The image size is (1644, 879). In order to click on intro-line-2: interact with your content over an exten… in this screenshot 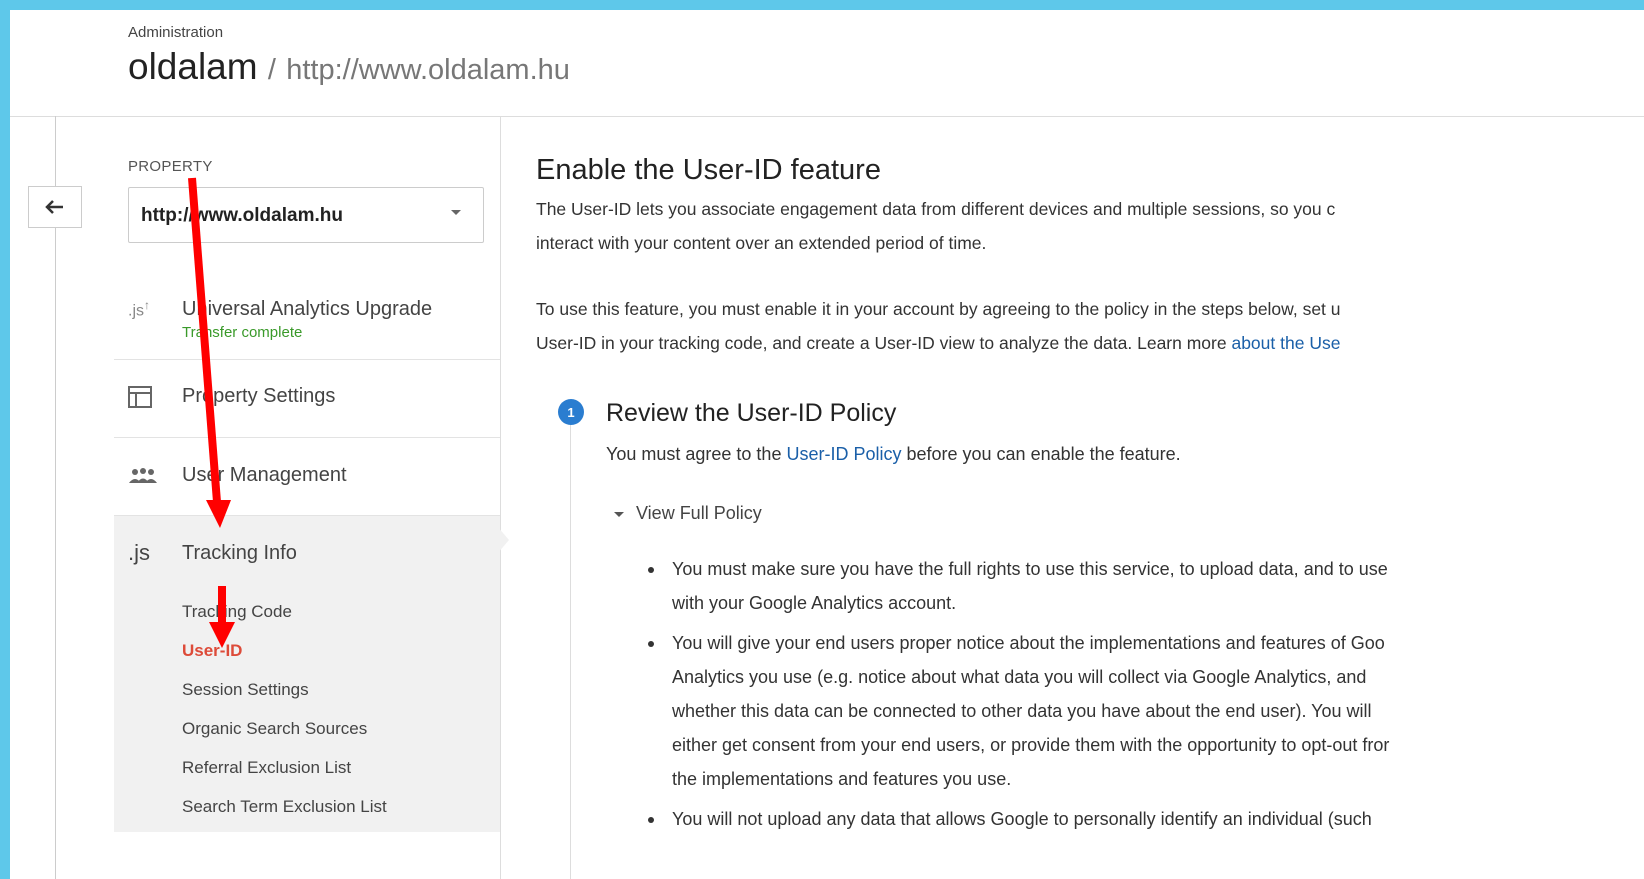, I will do `click(761, 243)`.